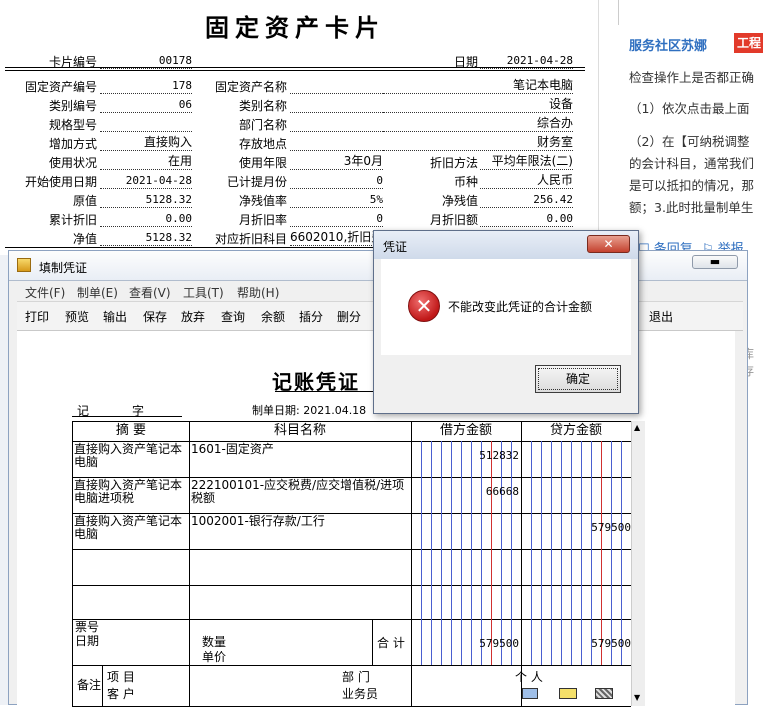  What do you see at coordinates (72, 62) in the screenshot?
I see `card-label: 卡片编号` at bounding box center [72, 62].